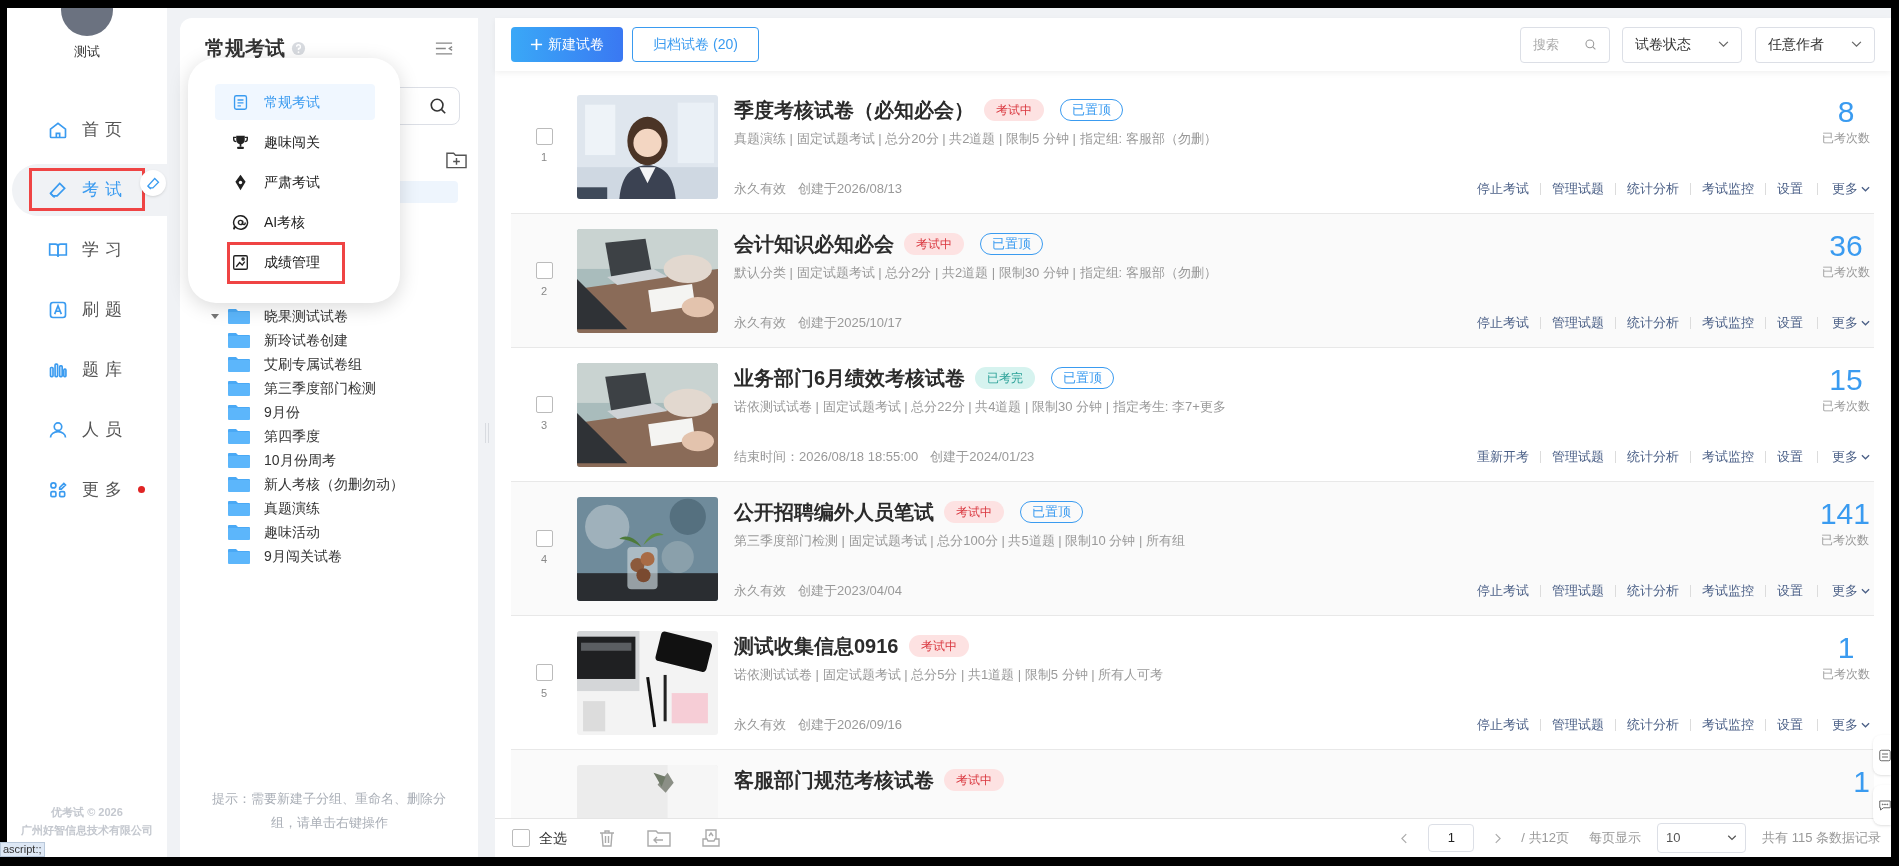 The height and width of the screenshot is (866, 1899). Describe the element at coordinates (1546, 44) in the screenshot. I see `search-placeholder: 搜索` at that location.